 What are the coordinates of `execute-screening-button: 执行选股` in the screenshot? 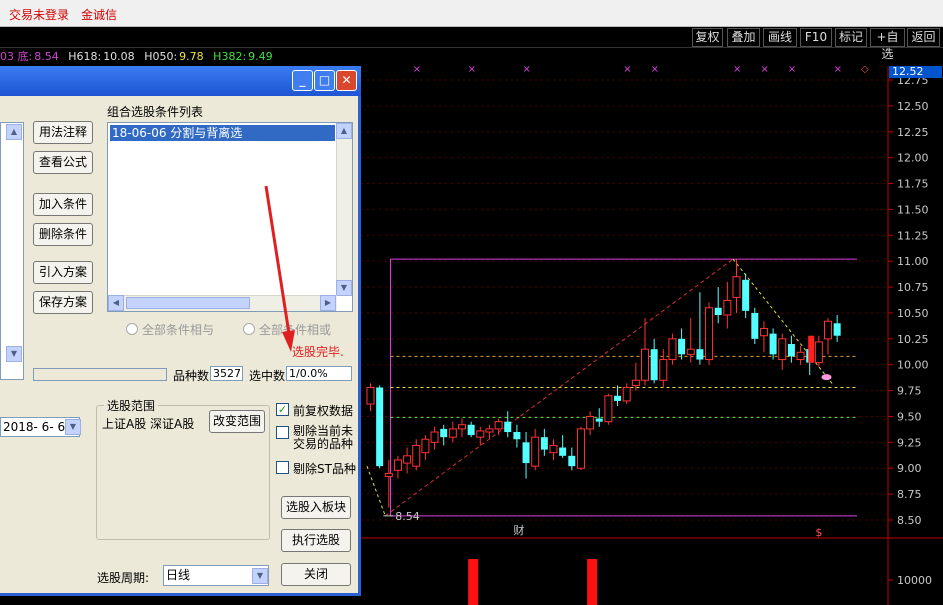 It's located at (316, 540).